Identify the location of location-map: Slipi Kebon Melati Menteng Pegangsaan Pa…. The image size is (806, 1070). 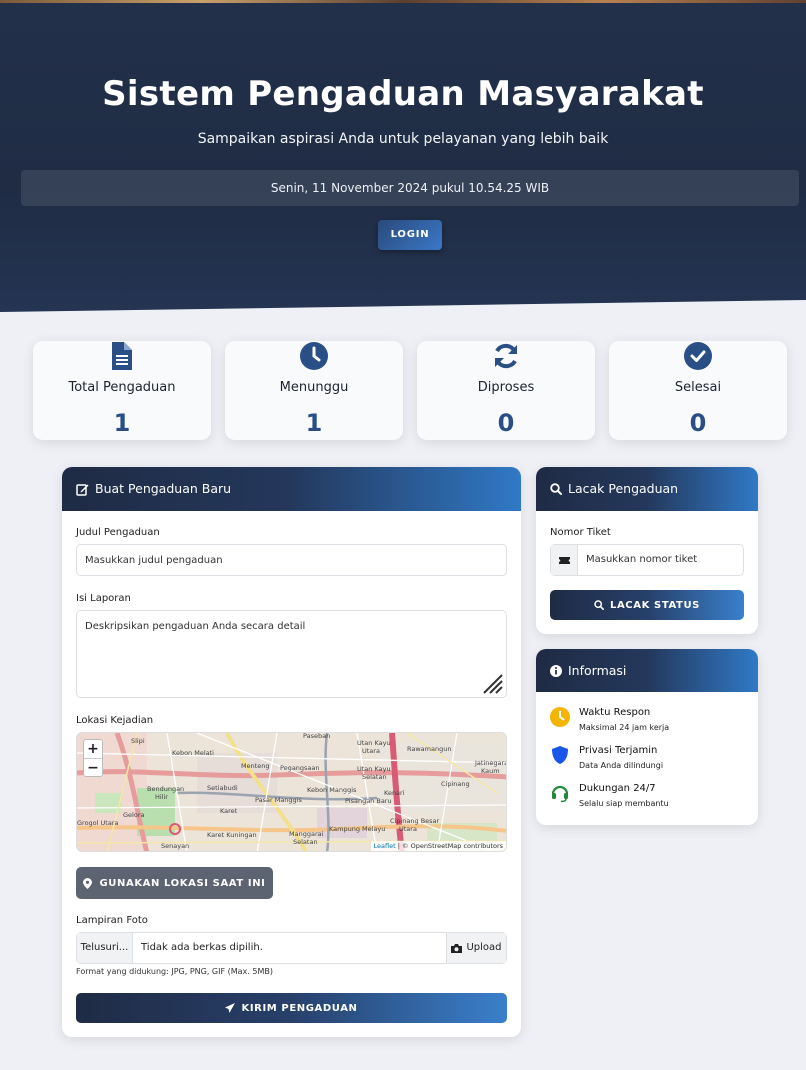
(291, 792).